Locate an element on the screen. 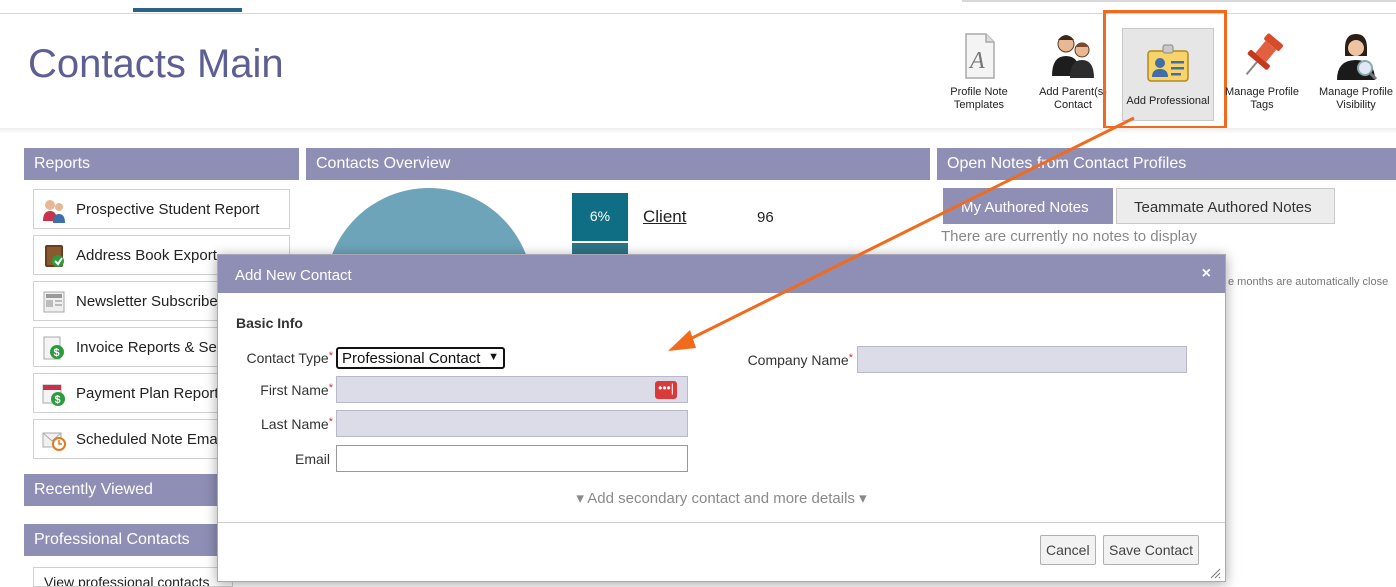  svg-text: A is located at coordinates (976, 61).